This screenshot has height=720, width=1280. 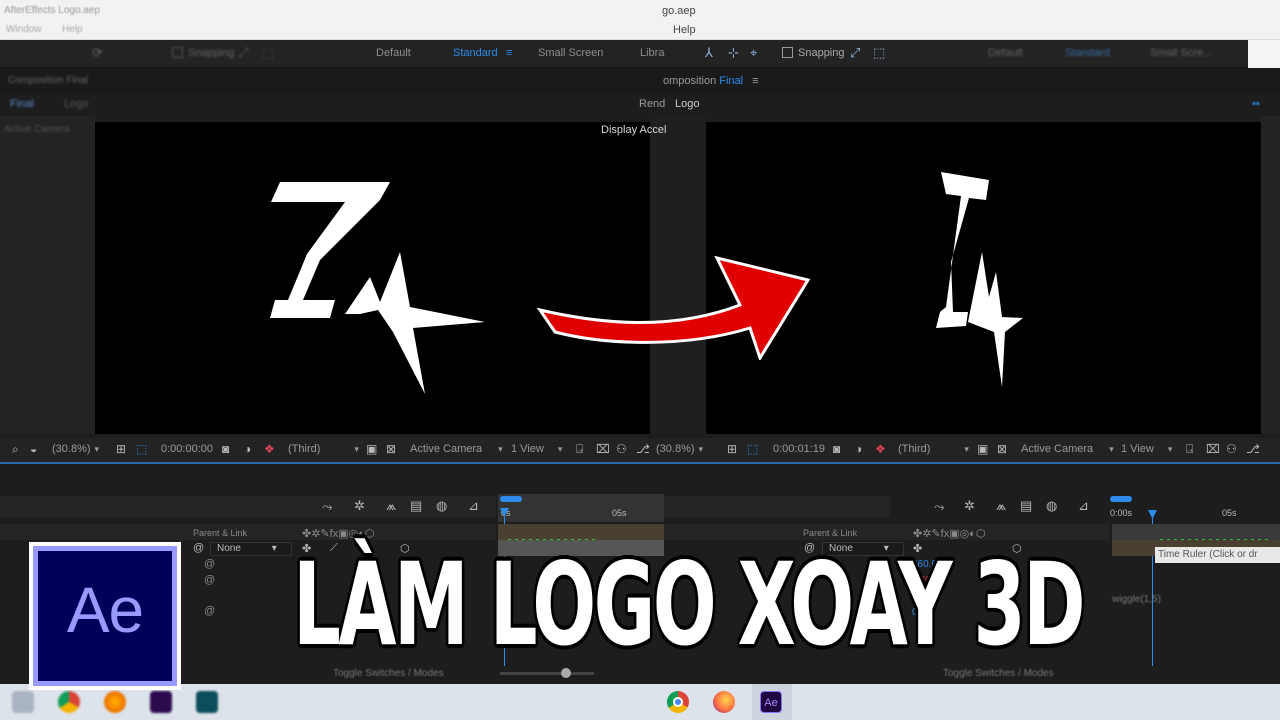 I want to click on taskbar-app-1-icon, so click(x=23, y=702).